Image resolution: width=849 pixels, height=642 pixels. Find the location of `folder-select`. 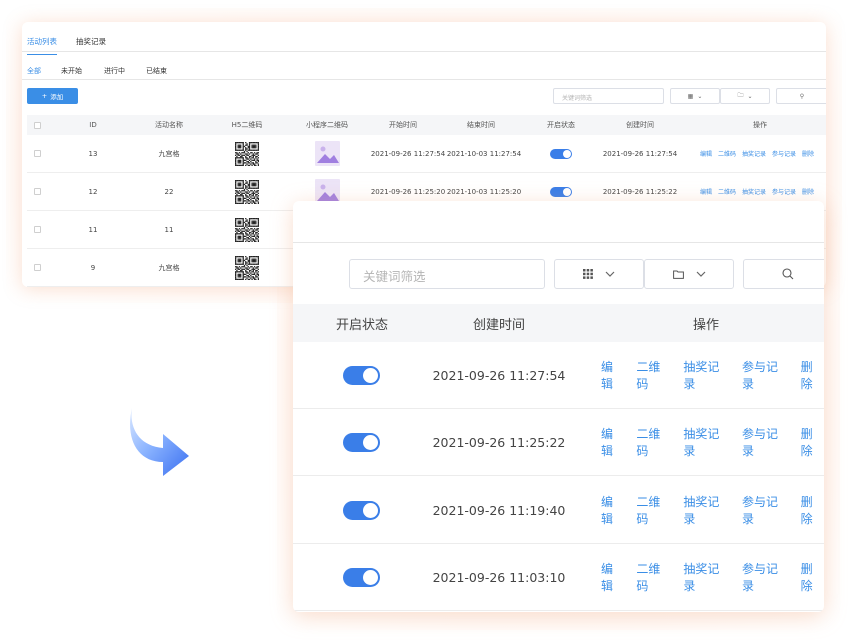

folder-select is located at coordinates (689, 274).